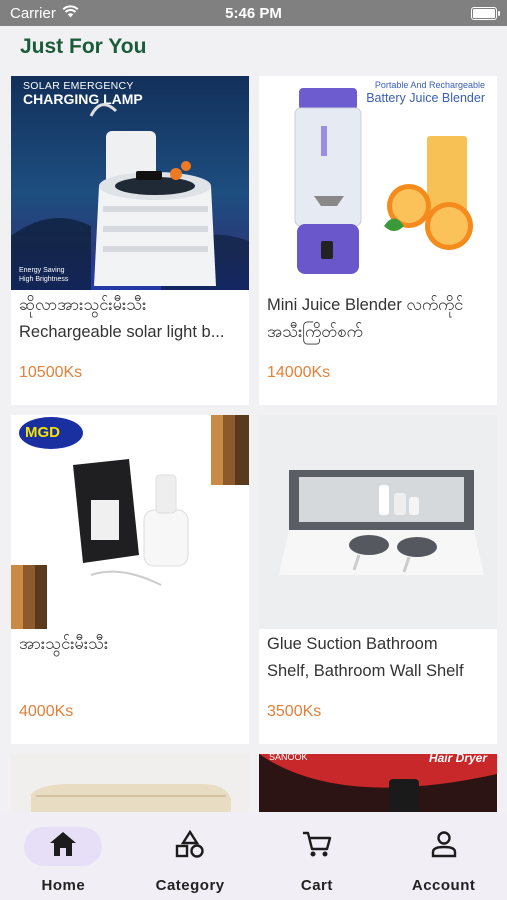 This screenshot has height=900, width=507. I want to click on product-image: SANOOK Hair Dryer, so click(378, 784).